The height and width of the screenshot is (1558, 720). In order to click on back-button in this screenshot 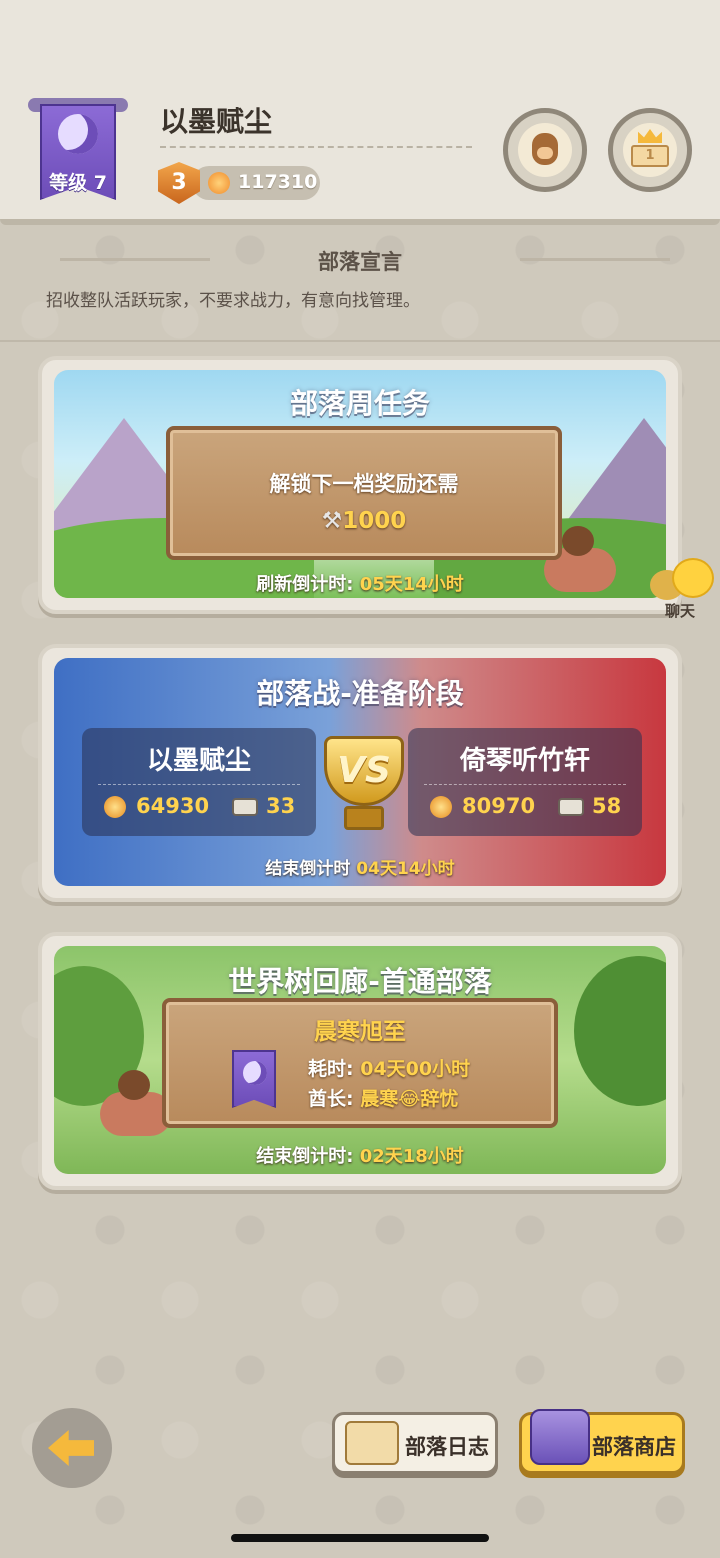, I will do `click(72, 1448)`.